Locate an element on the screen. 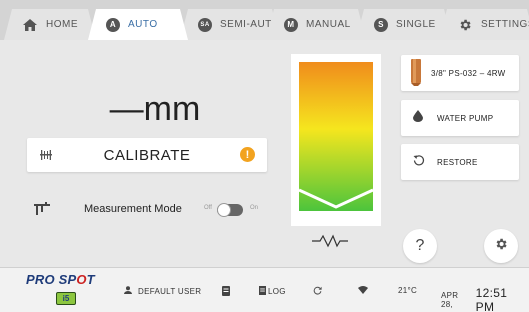  gauge-graphic is located at coordinates (336, 136).